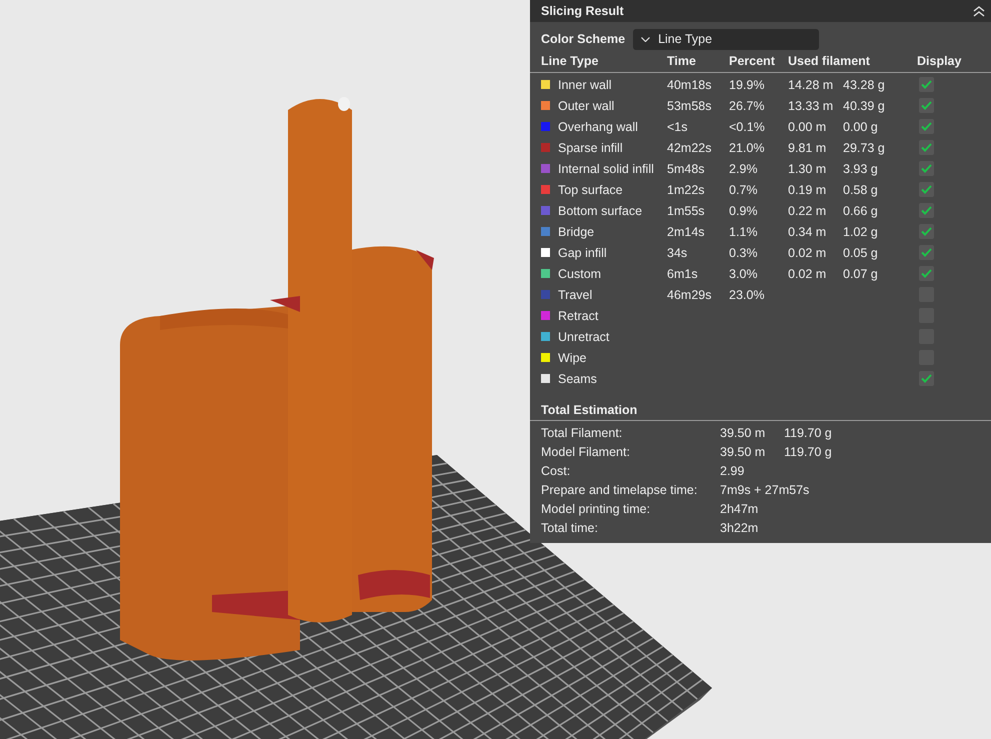 The height and width of the screenshot is (739, 991). I want to click on estimate-label: Cost:, so click(556, 471).